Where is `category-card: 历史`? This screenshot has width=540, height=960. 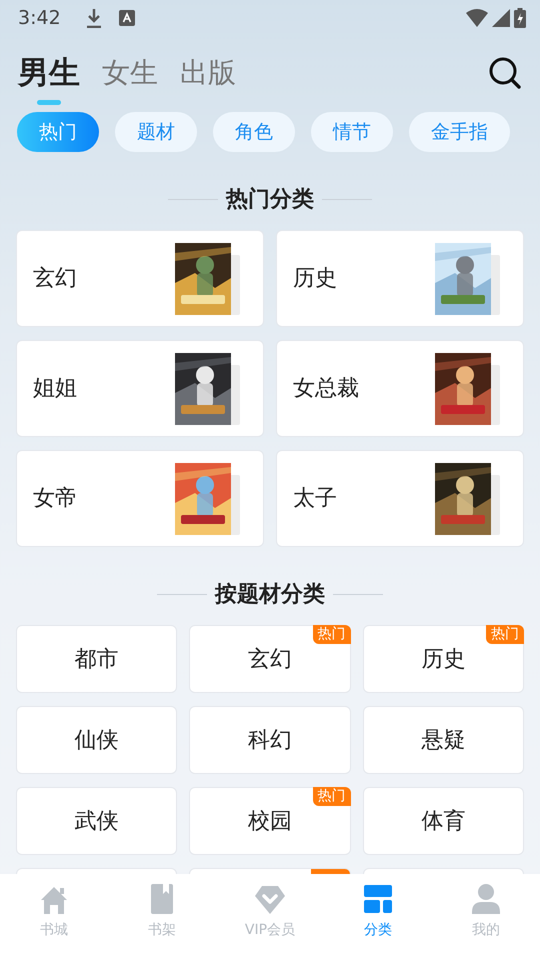 category-card: 历史 is located at coordinates (400, 278).